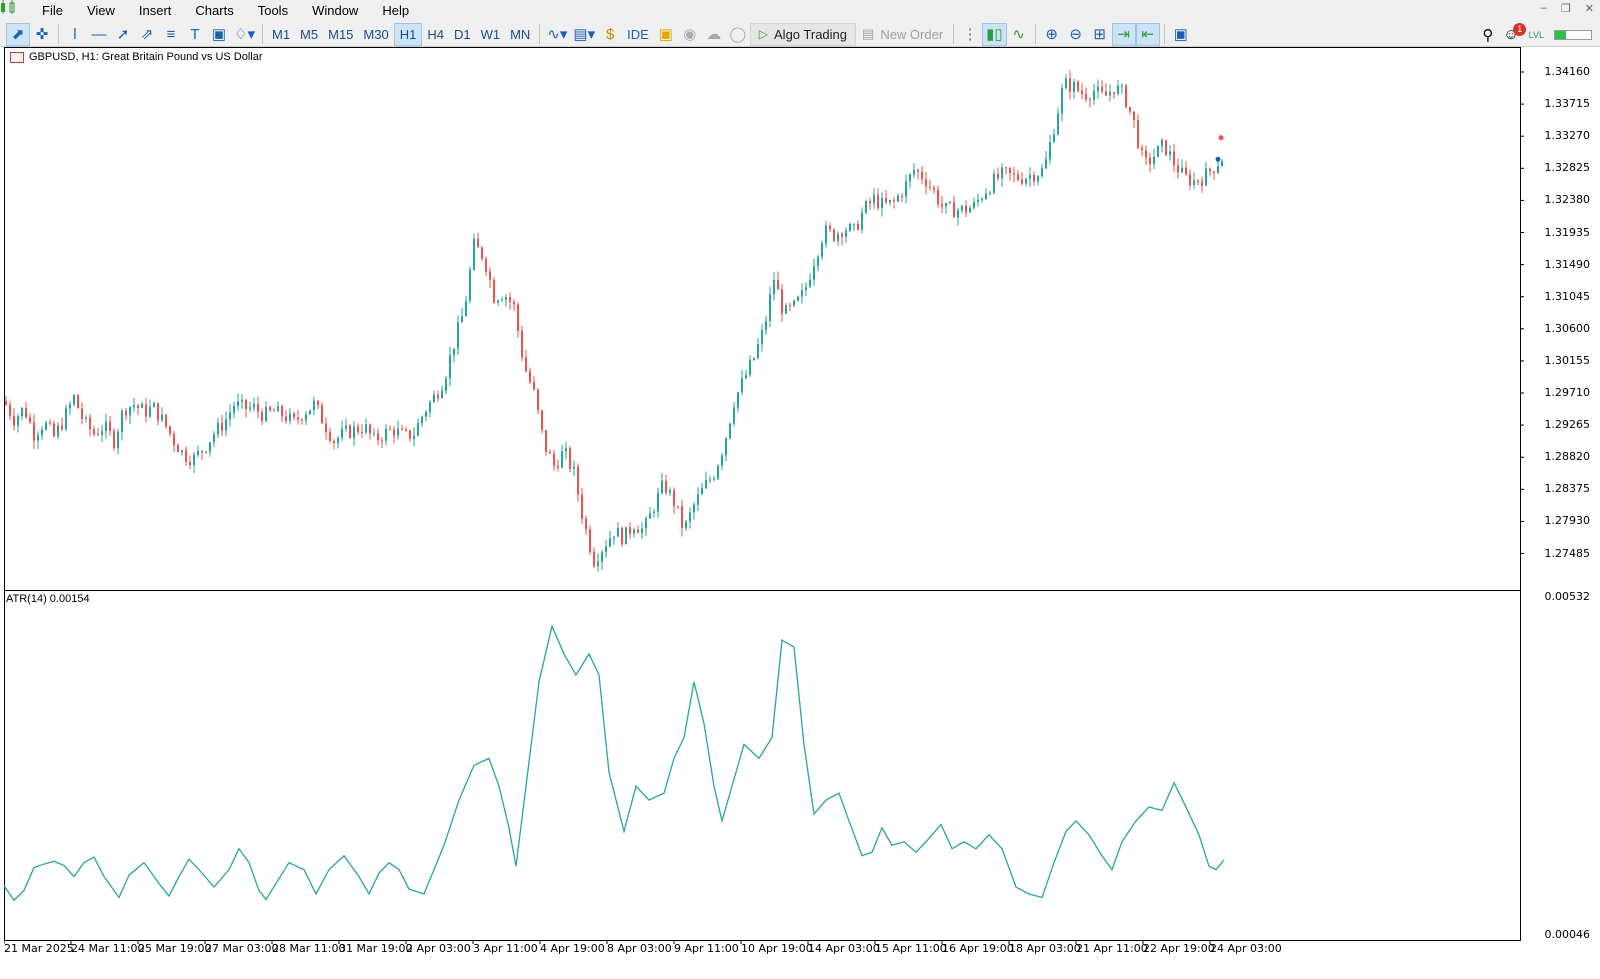  What do you see at coordinates (1566, 8) in the screenshot?
I see `restore-icon: ❐` at bounding box center [1566, 8].